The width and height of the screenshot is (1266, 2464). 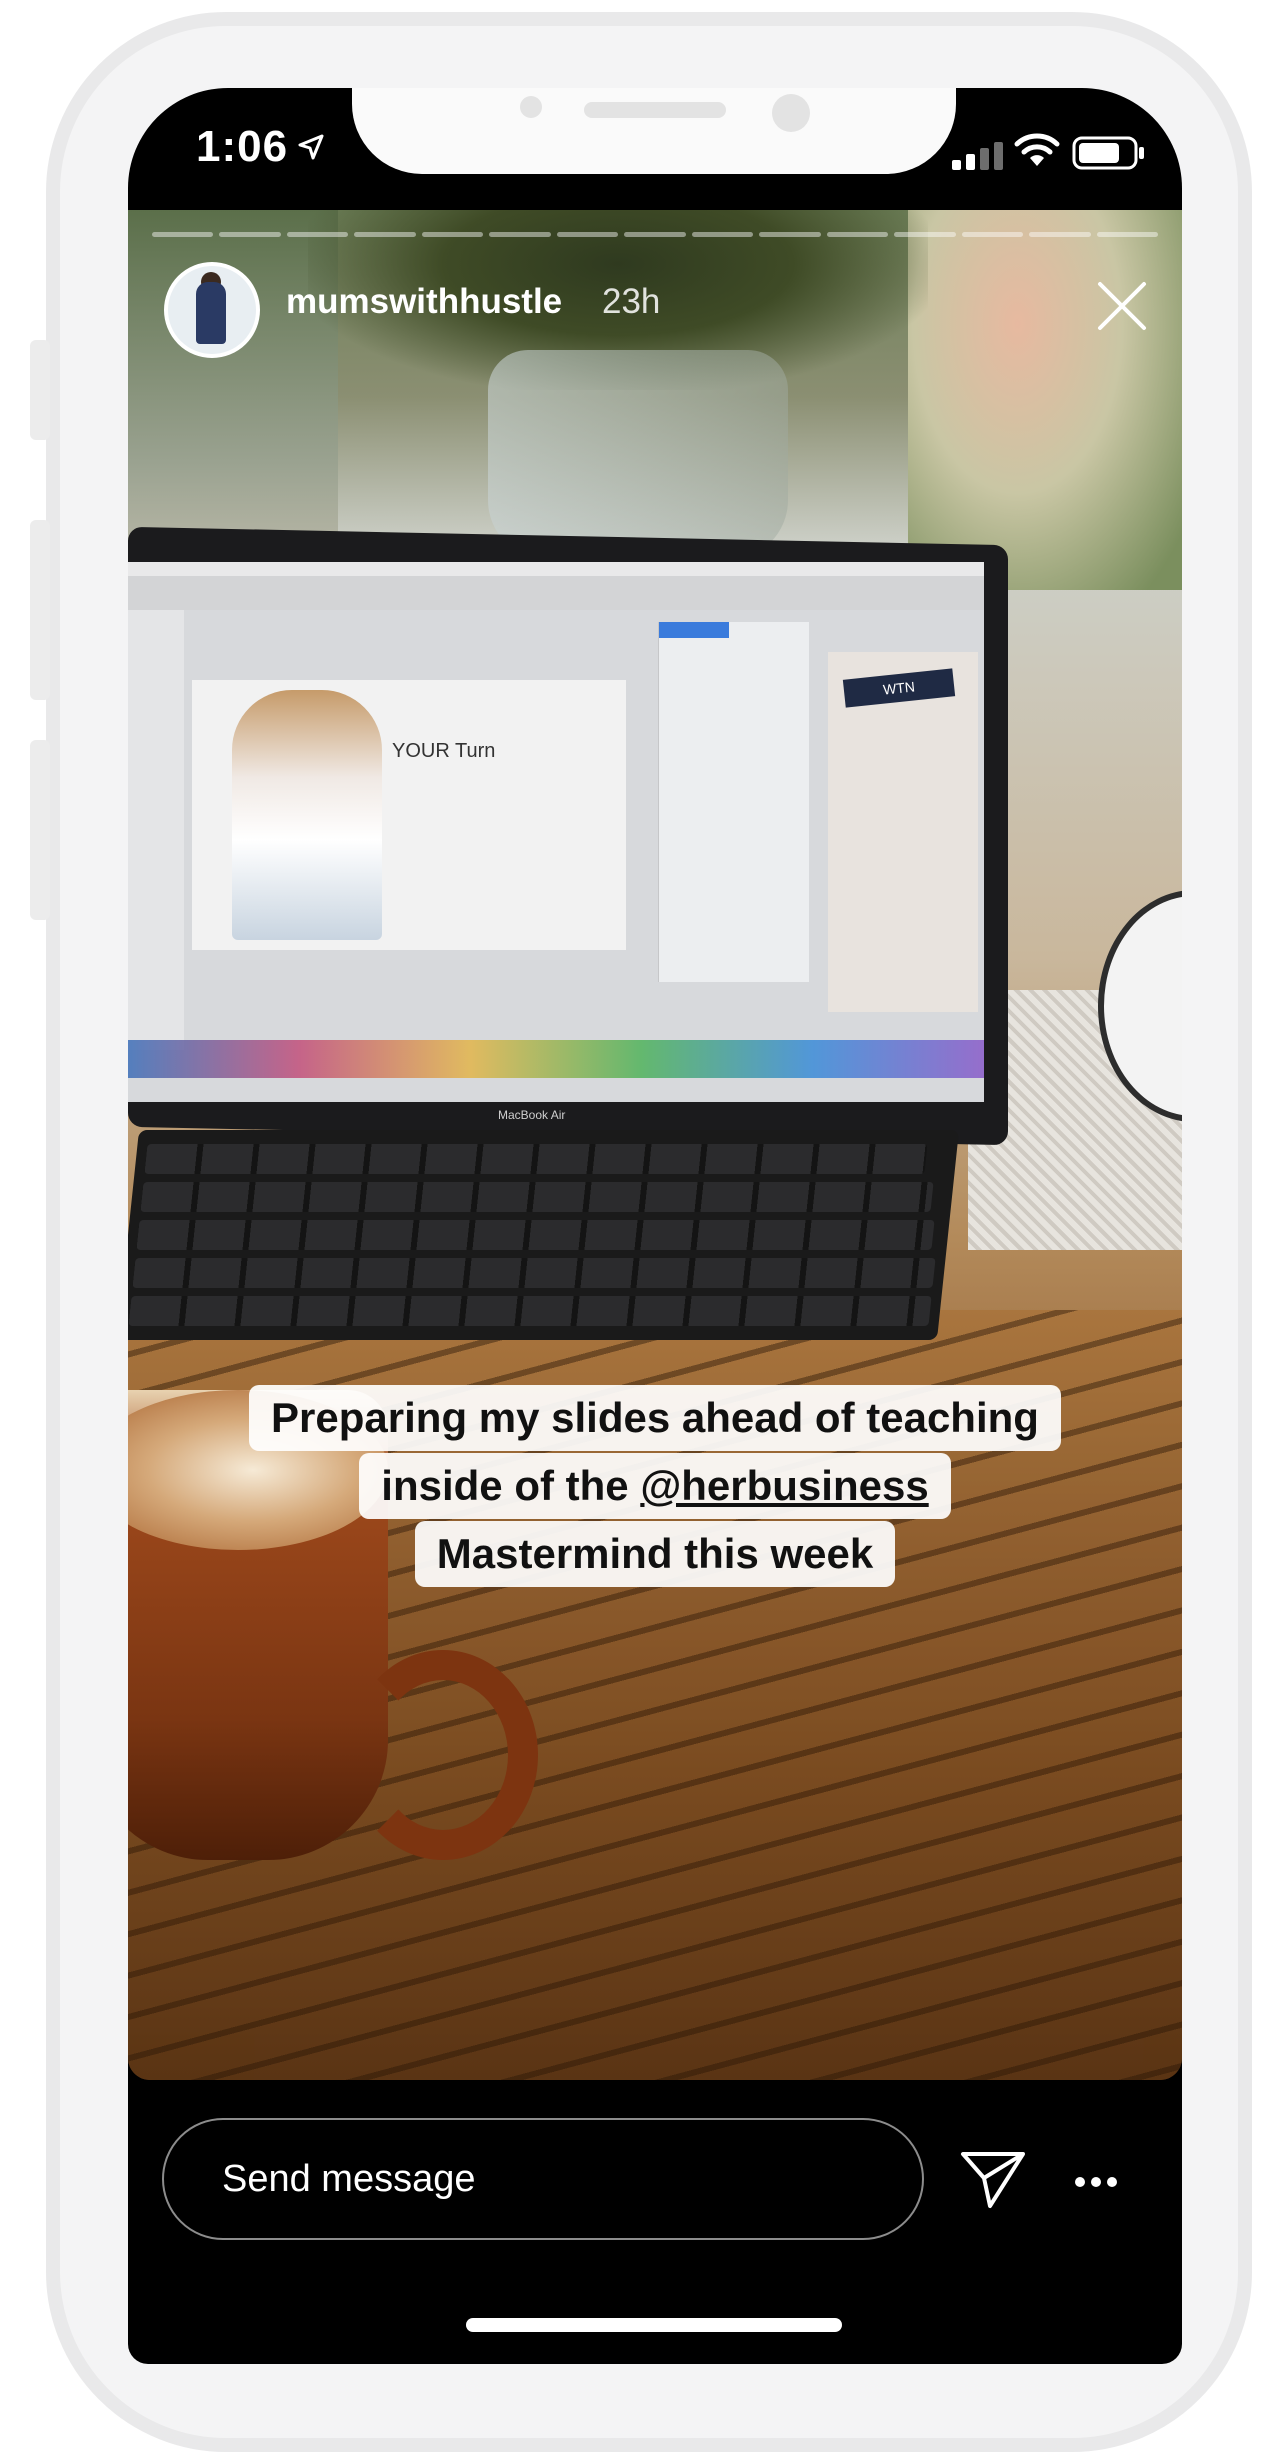 I want to click on laptop-keyboard, so click(x=544, y=1235).